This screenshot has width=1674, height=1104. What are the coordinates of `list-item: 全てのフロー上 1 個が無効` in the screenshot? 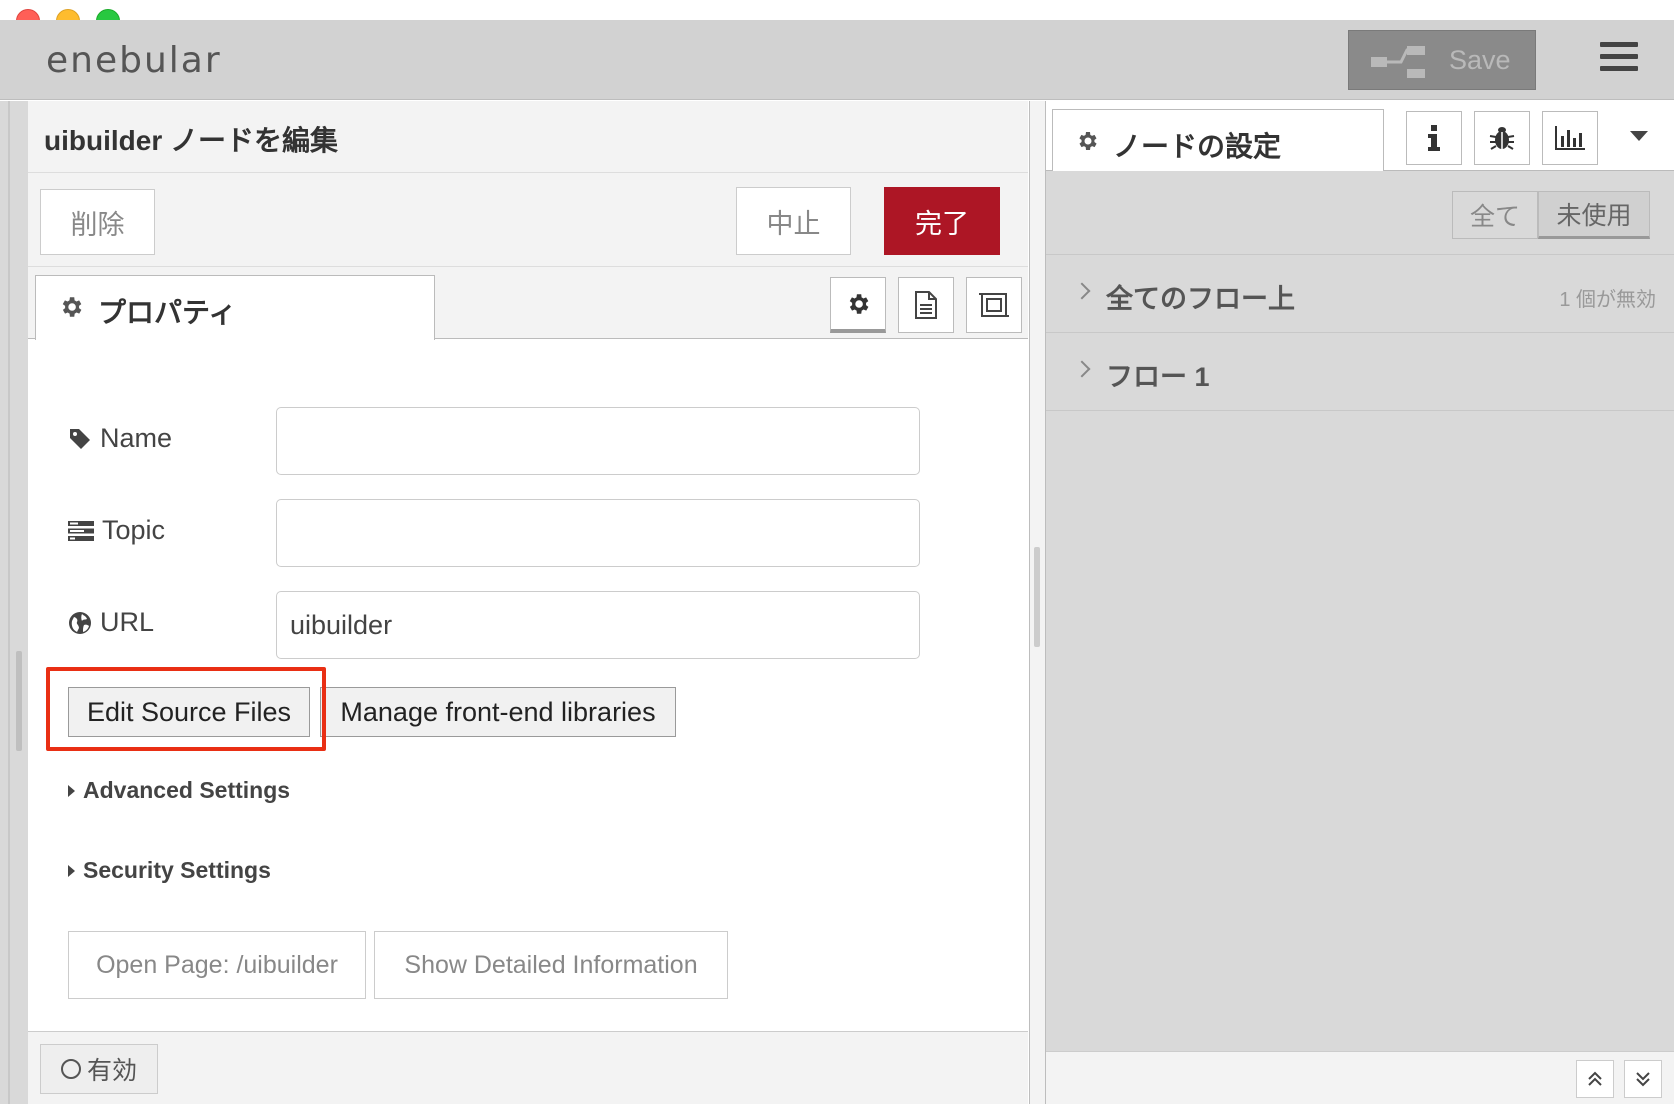 It's located at (1360, 294).